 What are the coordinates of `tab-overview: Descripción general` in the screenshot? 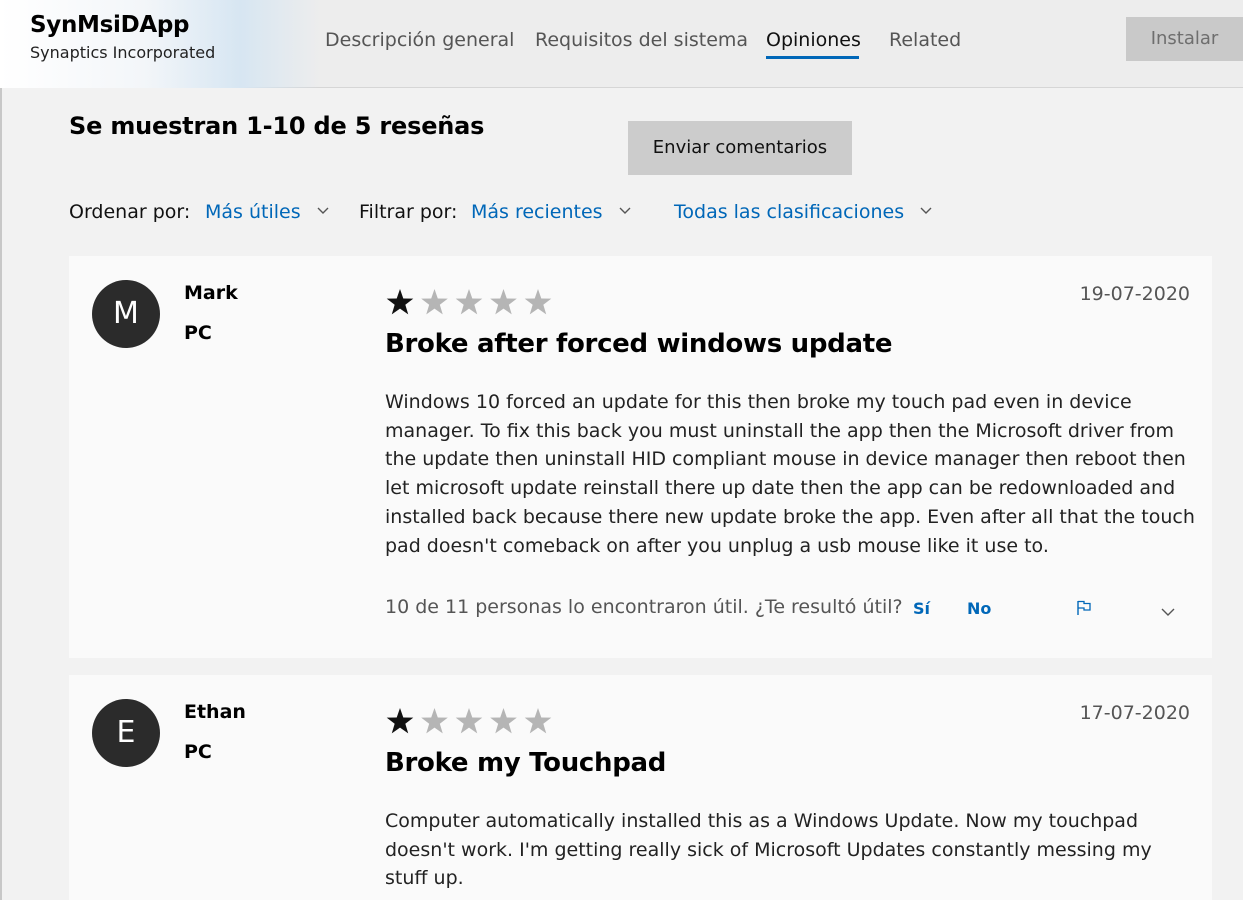 It's located at (419, 40).